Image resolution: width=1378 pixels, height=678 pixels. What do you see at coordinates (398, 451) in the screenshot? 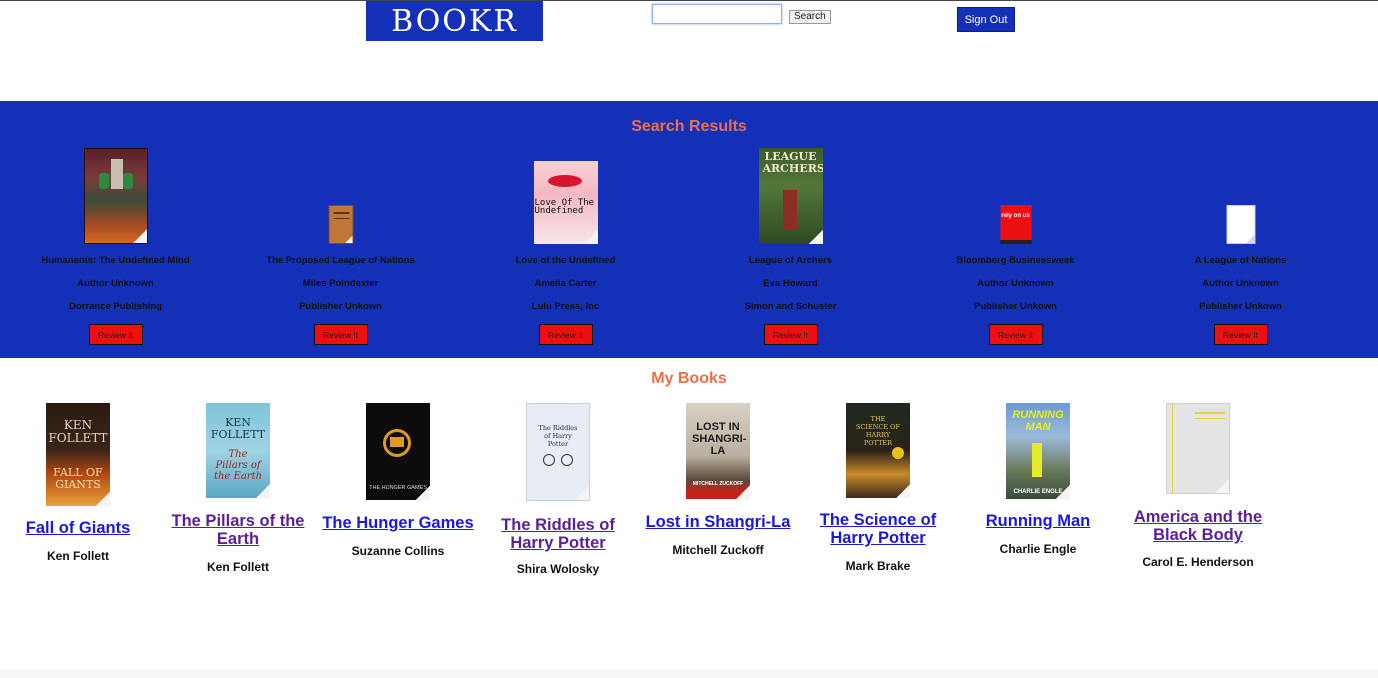
I see `book-cover-image: THE HUNGER GAMES` at bounding box center [398, 451].